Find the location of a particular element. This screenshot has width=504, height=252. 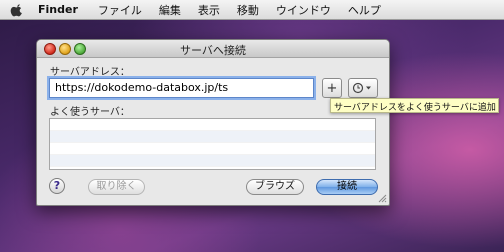

menu-edit: 編集 is located at coordinates (170, 10).